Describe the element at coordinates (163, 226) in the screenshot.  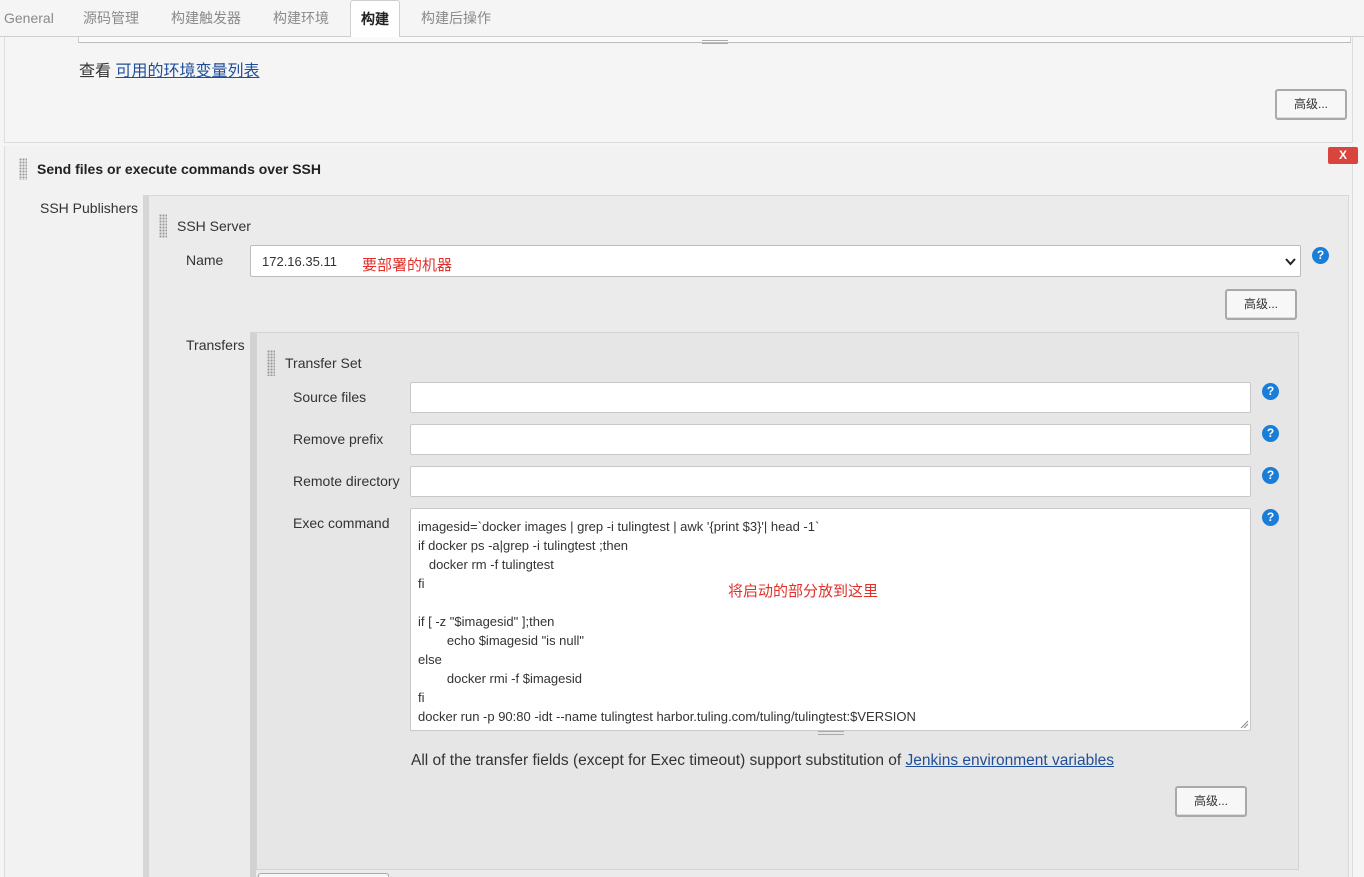
I see `server-drag-handle-icon` at that location.